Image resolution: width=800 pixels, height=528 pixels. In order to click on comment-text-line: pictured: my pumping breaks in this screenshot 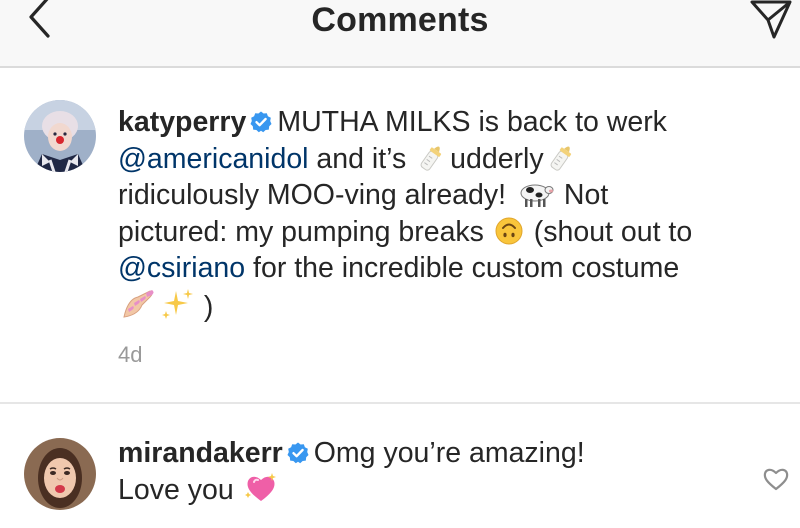, I will do `click(305, 231)`.